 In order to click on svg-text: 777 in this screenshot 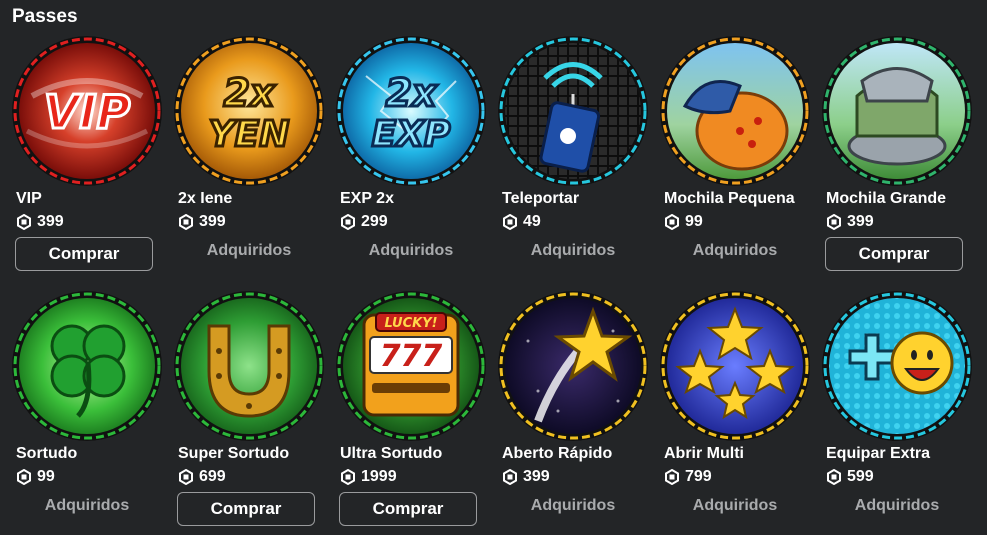, I will do `click(411, 356)`.